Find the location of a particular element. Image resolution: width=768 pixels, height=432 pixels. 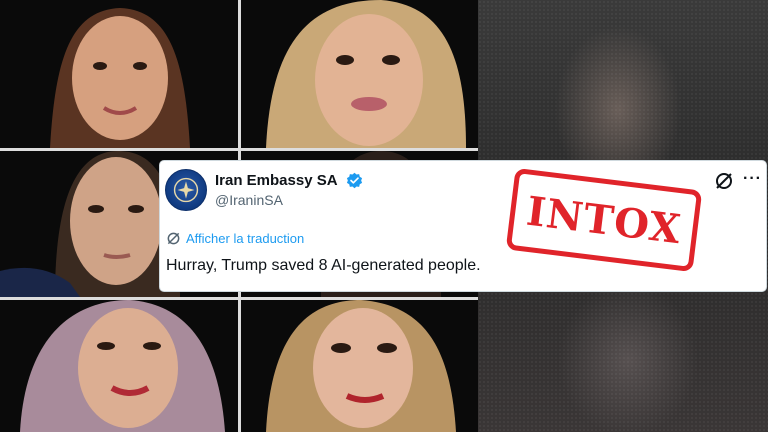

display-name: Iran Embassy SA is located at coordinates (276, 180).